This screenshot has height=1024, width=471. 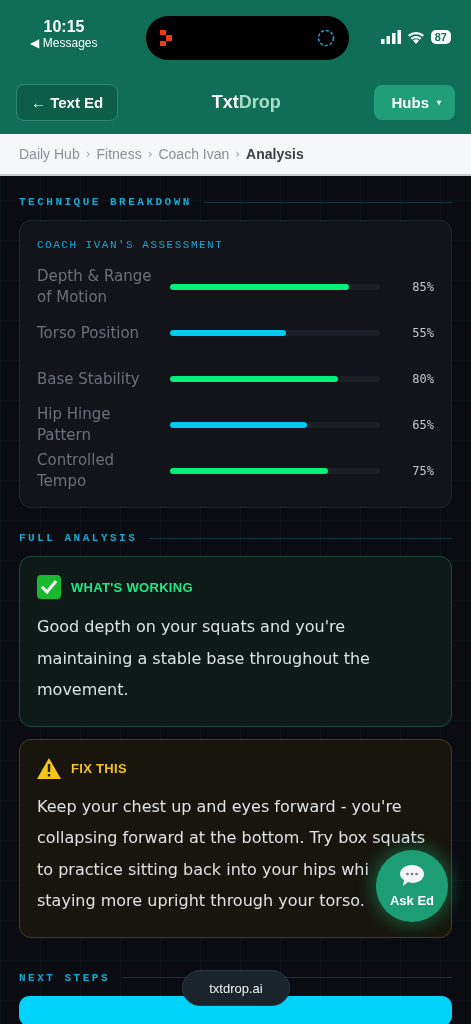 What do you see at coordinates (89, 333) in the screenshot?
I see `metric-label: Torso Position` at bounding box center [89, 333].